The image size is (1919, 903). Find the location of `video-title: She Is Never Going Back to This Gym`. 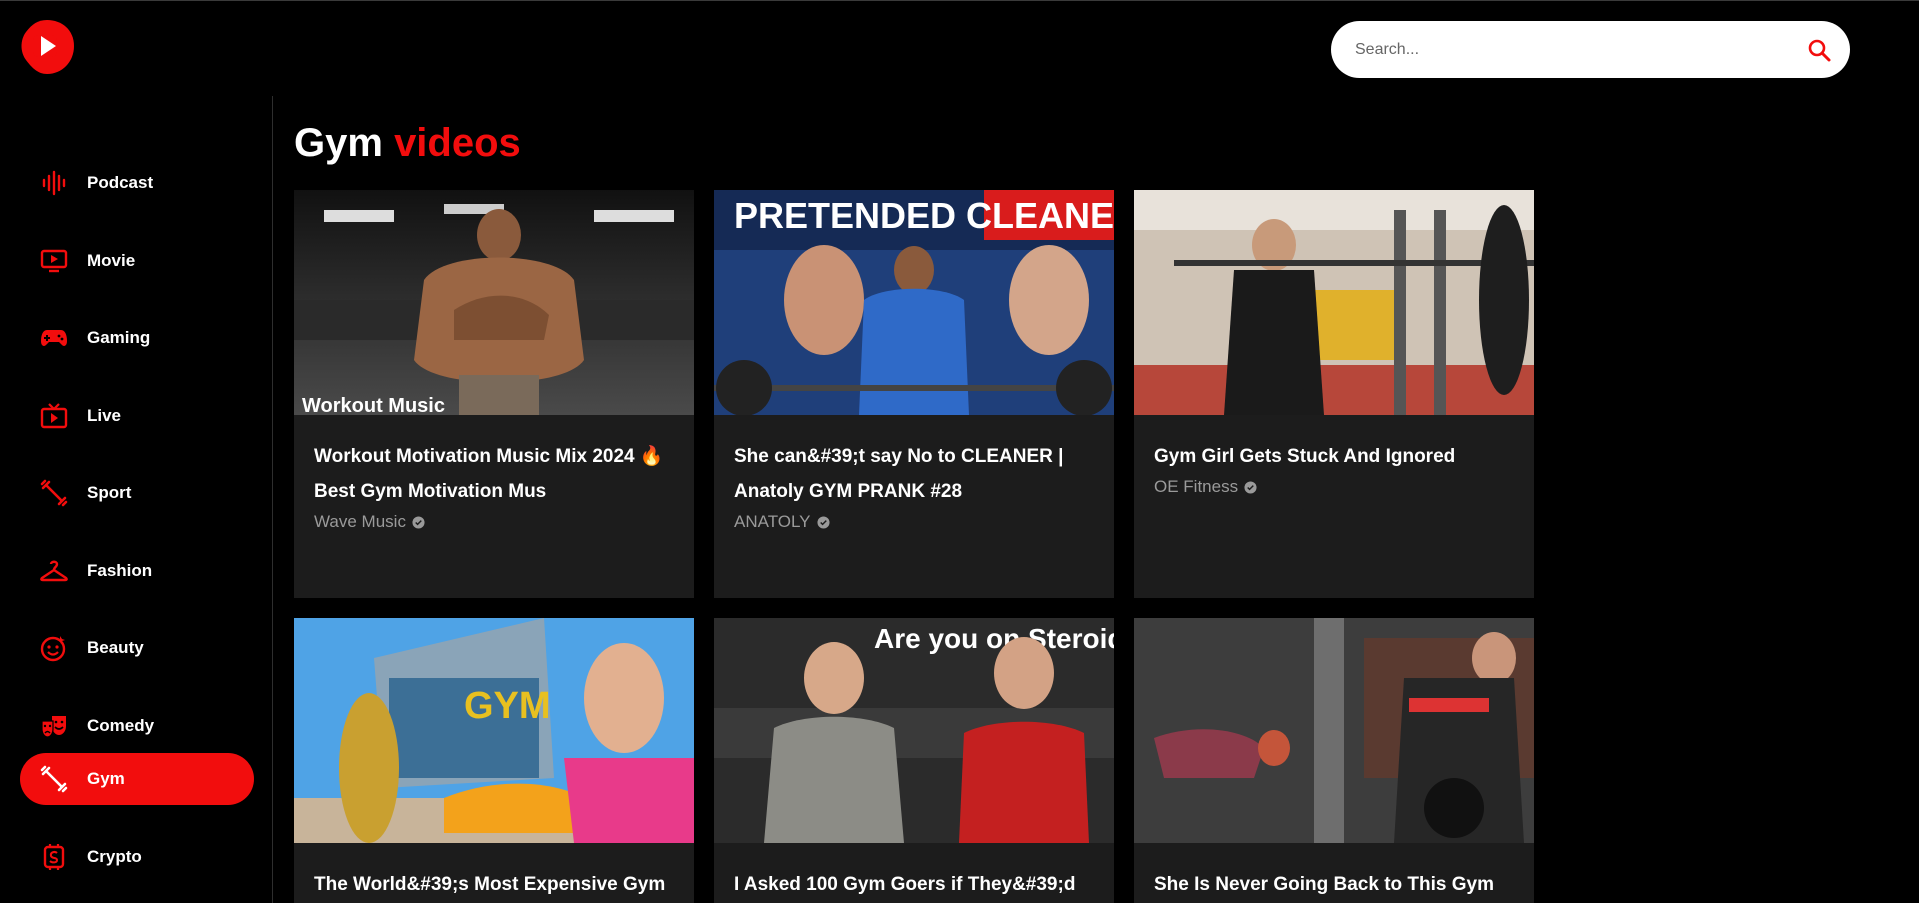

video-title: She Is Never Going Back to This Gym is located at coordinates (1334, 884).